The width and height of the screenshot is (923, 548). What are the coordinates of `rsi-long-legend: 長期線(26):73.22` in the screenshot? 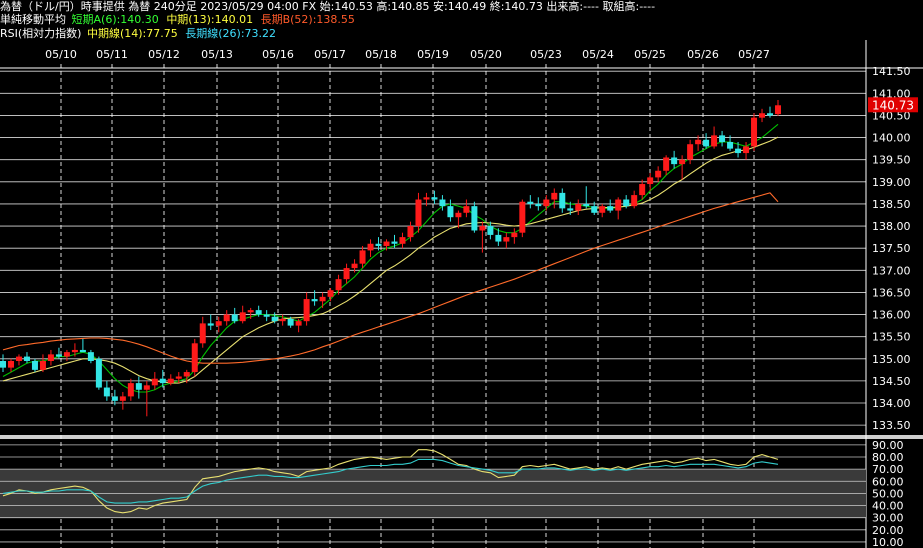 It's located at (231, 33).